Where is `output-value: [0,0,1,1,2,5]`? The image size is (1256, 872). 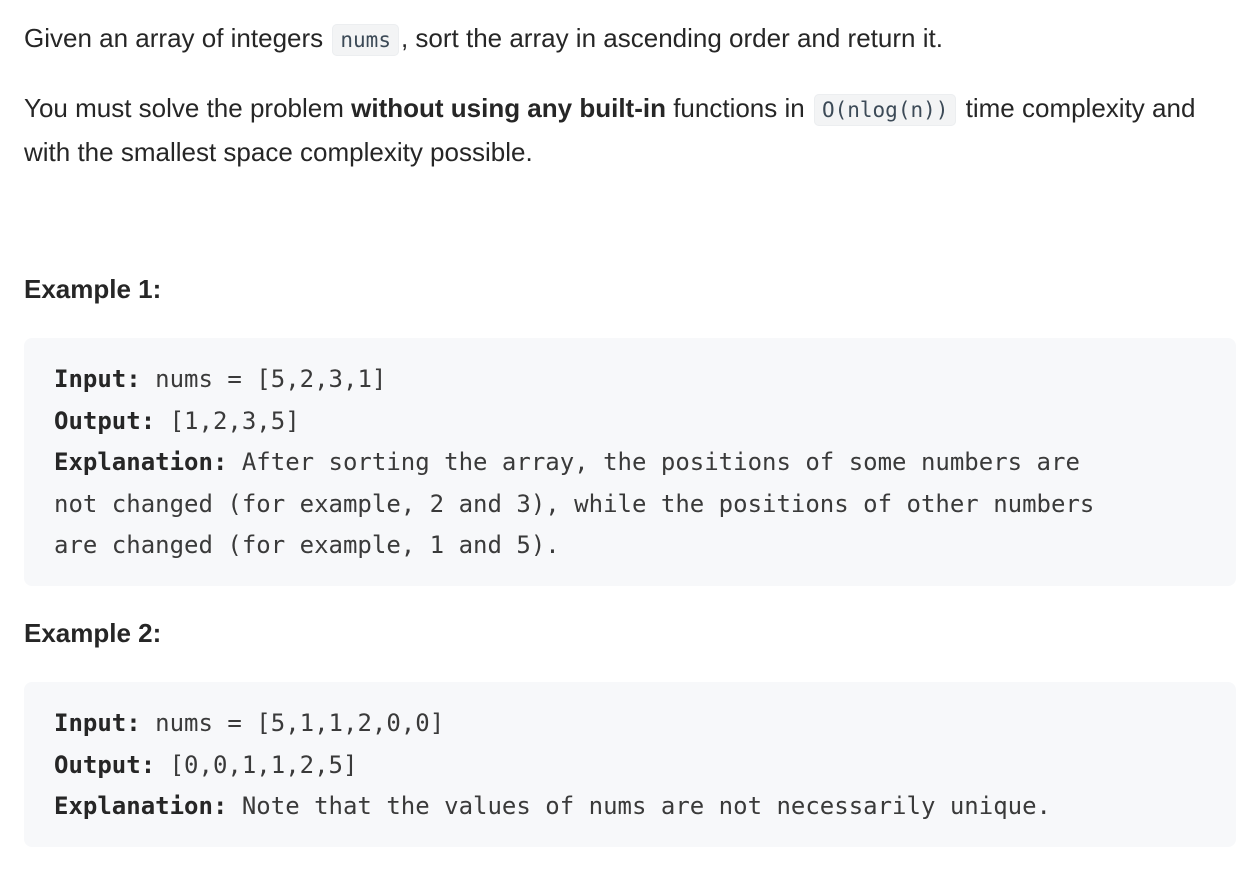
output-value: [0,0,1,1,2,5] is located at coordinates (256, 764).